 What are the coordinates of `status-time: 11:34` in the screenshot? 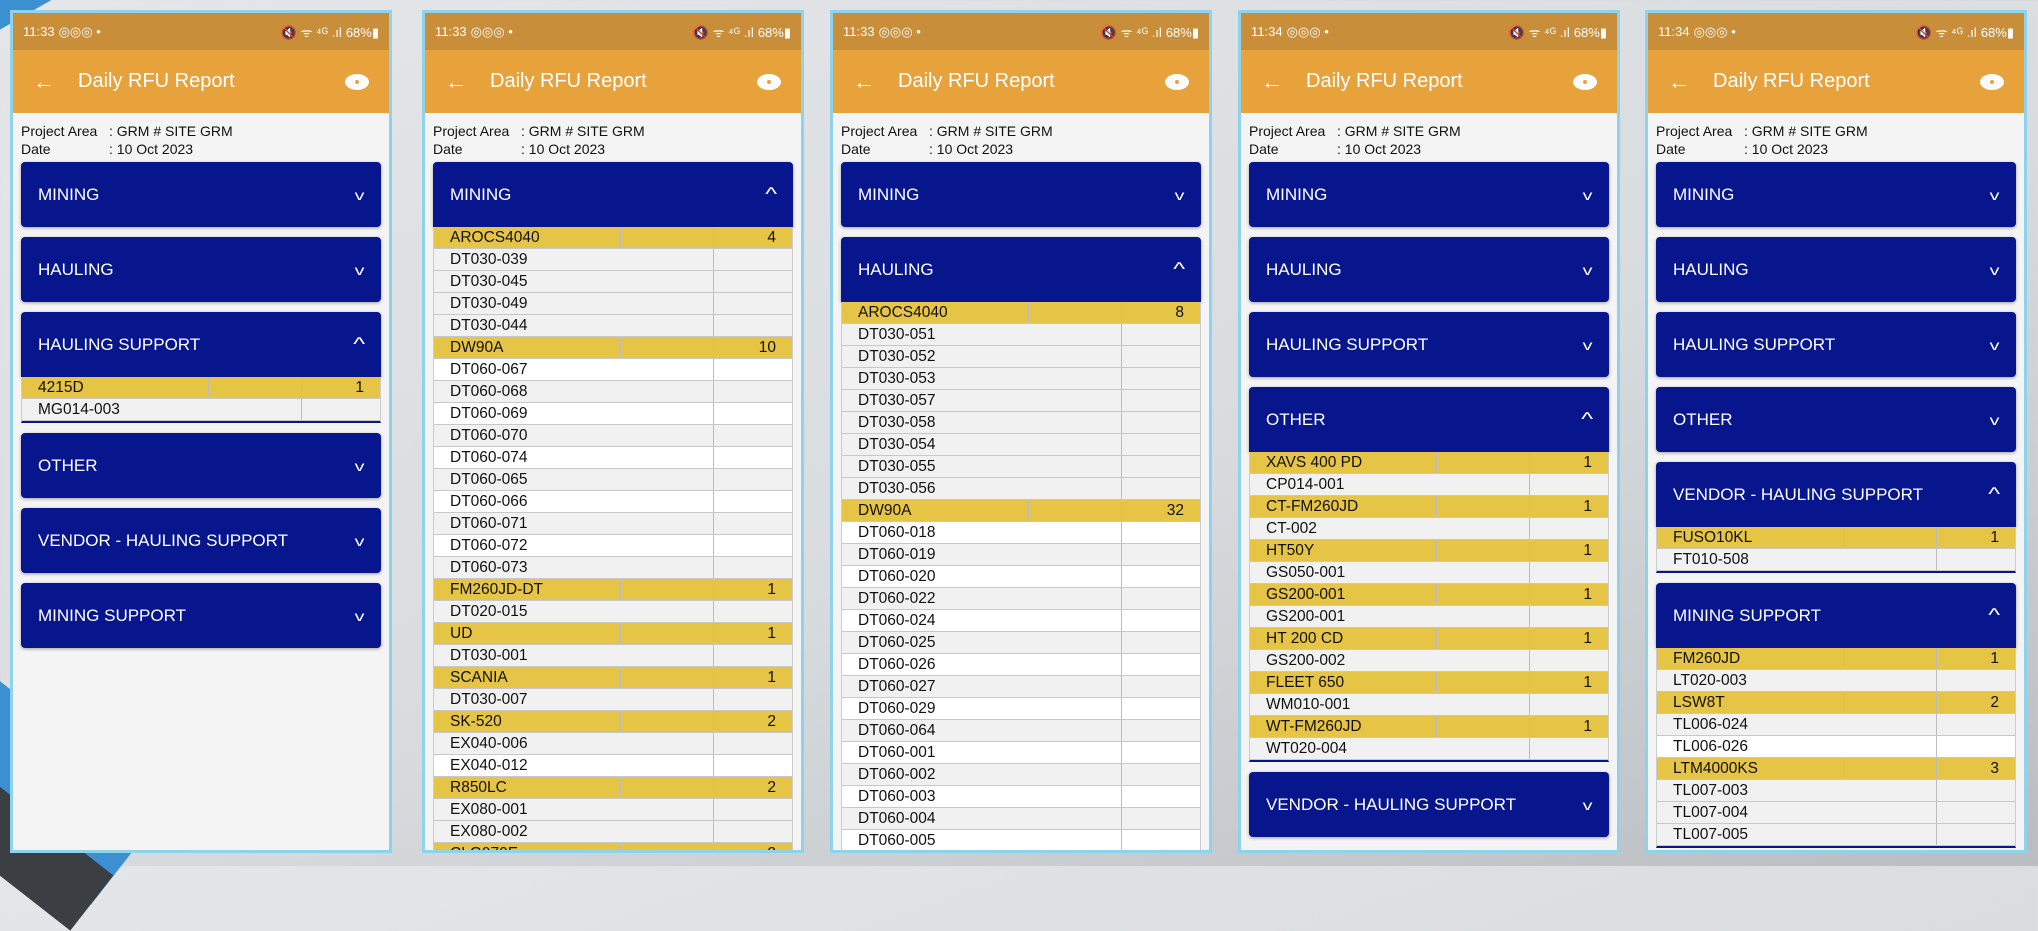 It's located at (1674, 31).